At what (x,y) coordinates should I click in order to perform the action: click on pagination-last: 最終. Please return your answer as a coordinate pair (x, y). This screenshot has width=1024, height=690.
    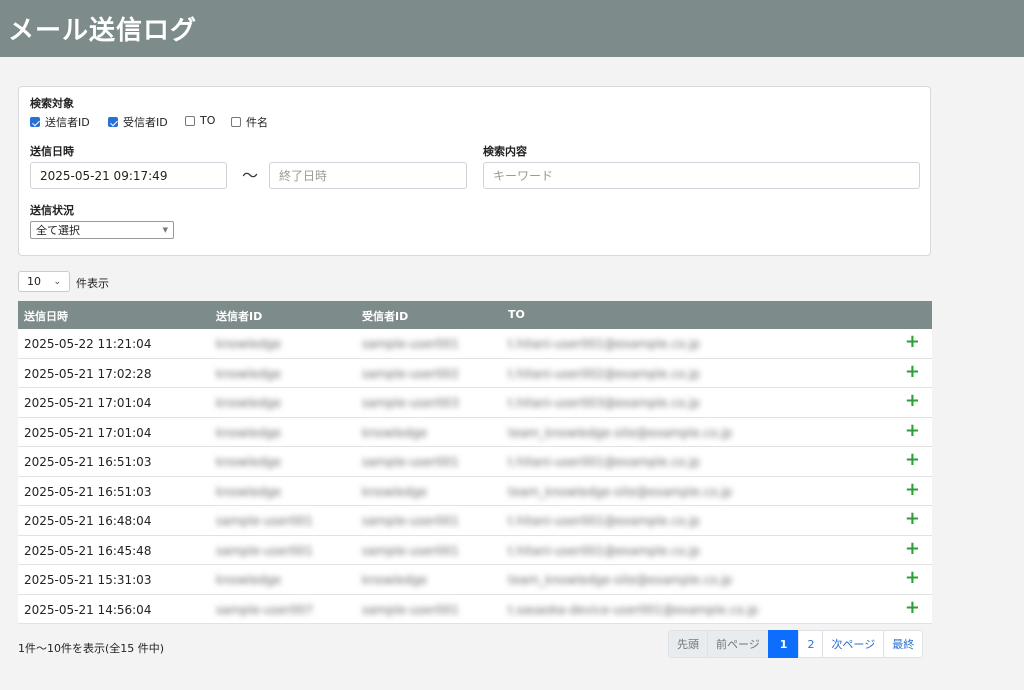
    Looking at the image, I should click on (903, 644).